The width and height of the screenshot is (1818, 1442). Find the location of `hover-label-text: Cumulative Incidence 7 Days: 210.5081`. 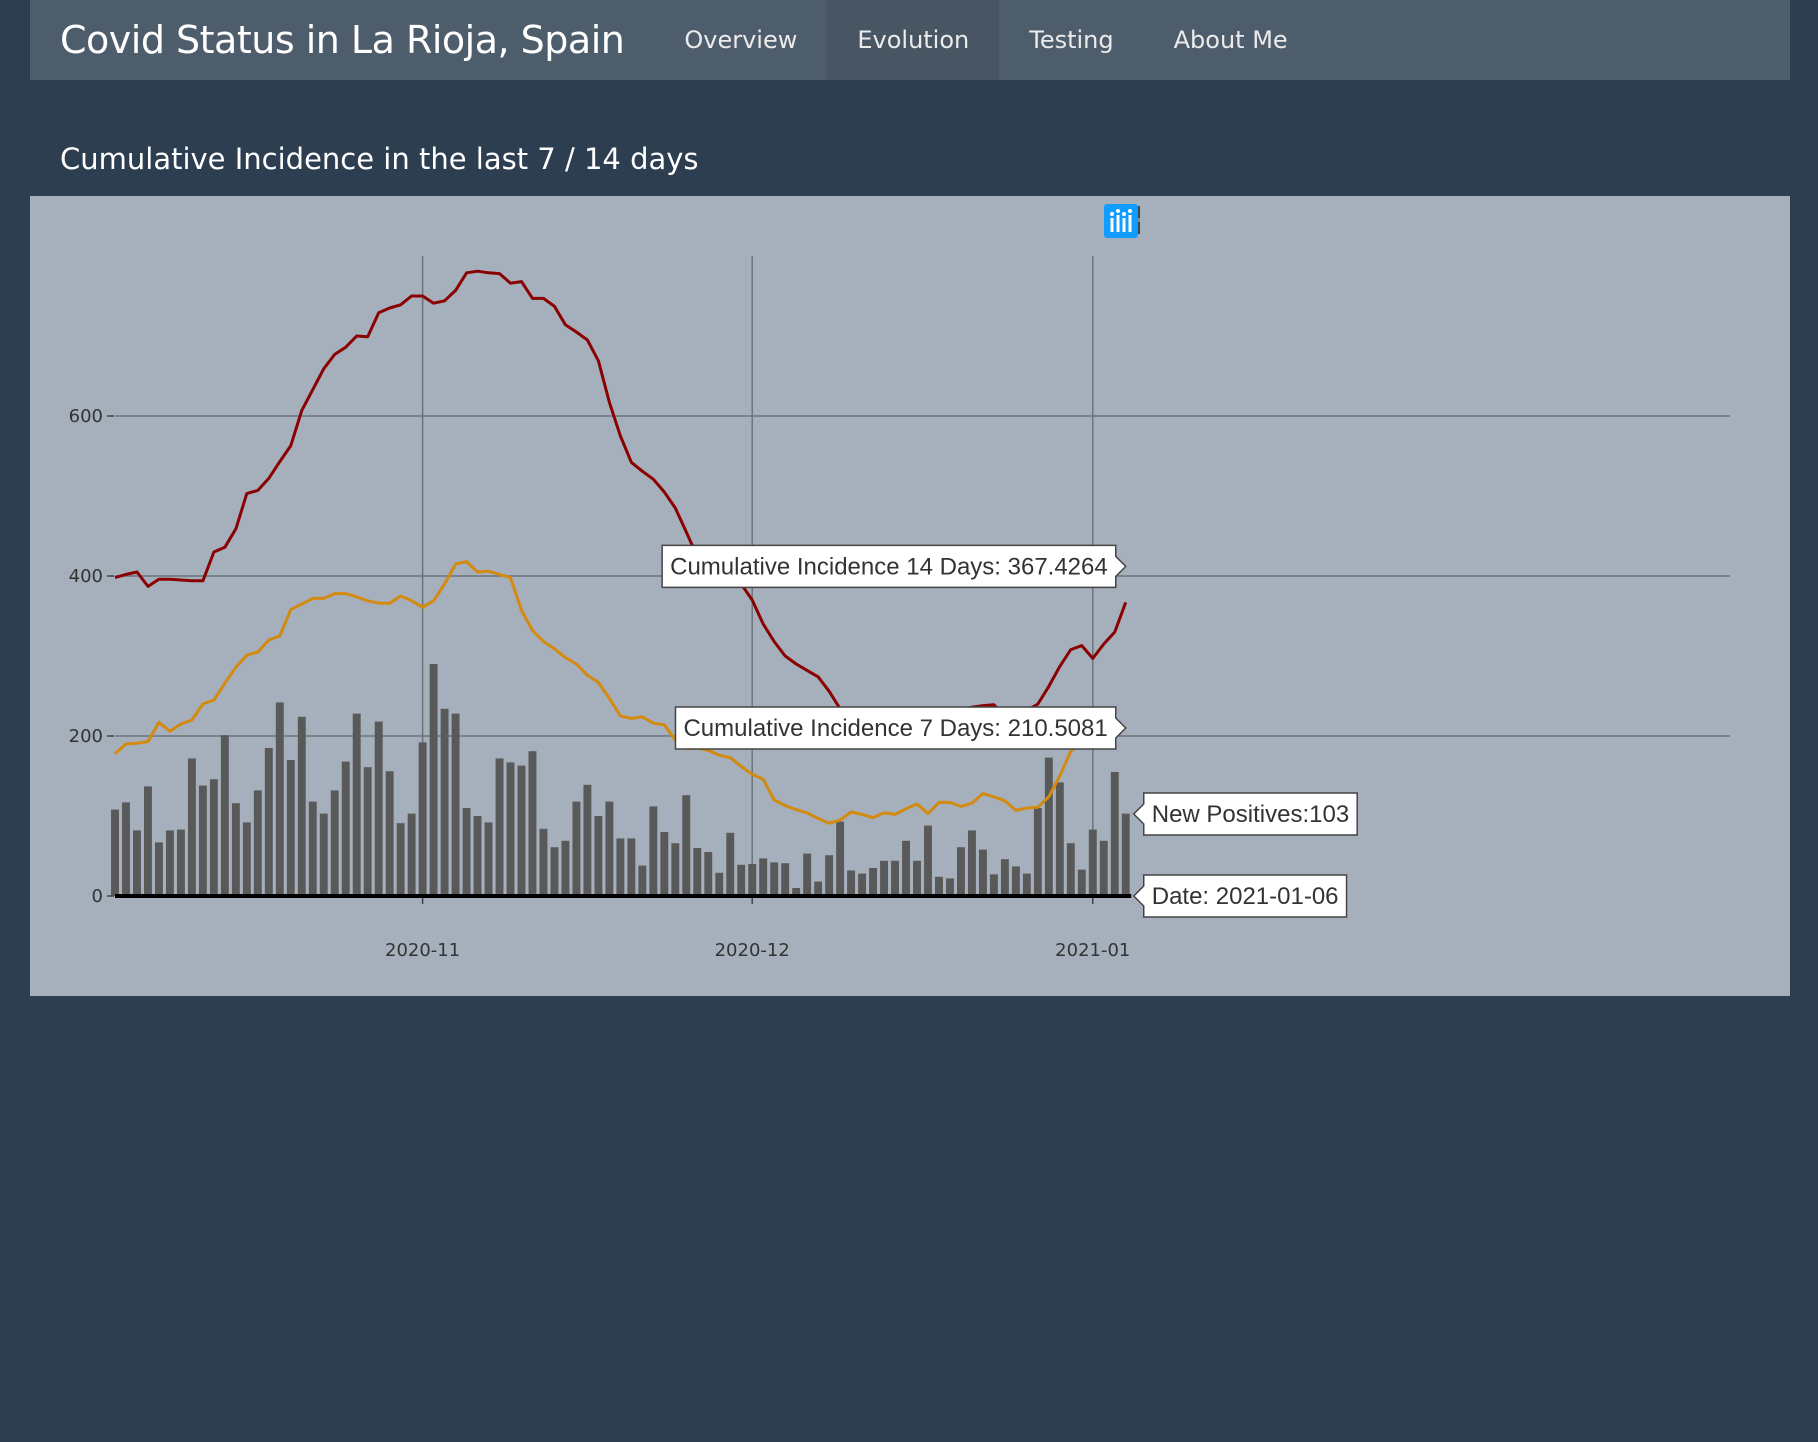

hover-label-text: Cumulative Incidence 7 Days: 210.5081 is located at coordinates (895, 728).